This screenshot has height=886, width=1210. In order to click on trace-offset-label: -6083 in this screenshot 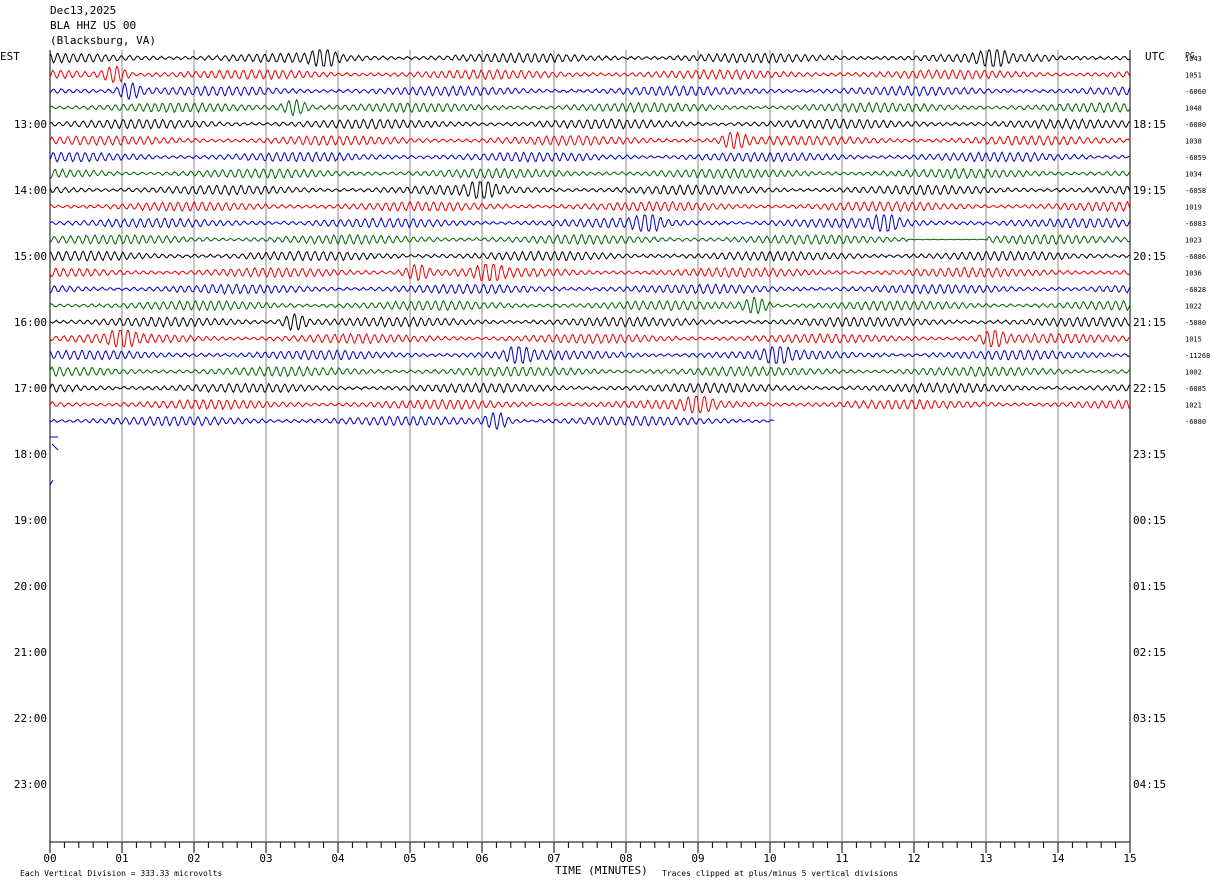, I will do `click(1195, 224)`.